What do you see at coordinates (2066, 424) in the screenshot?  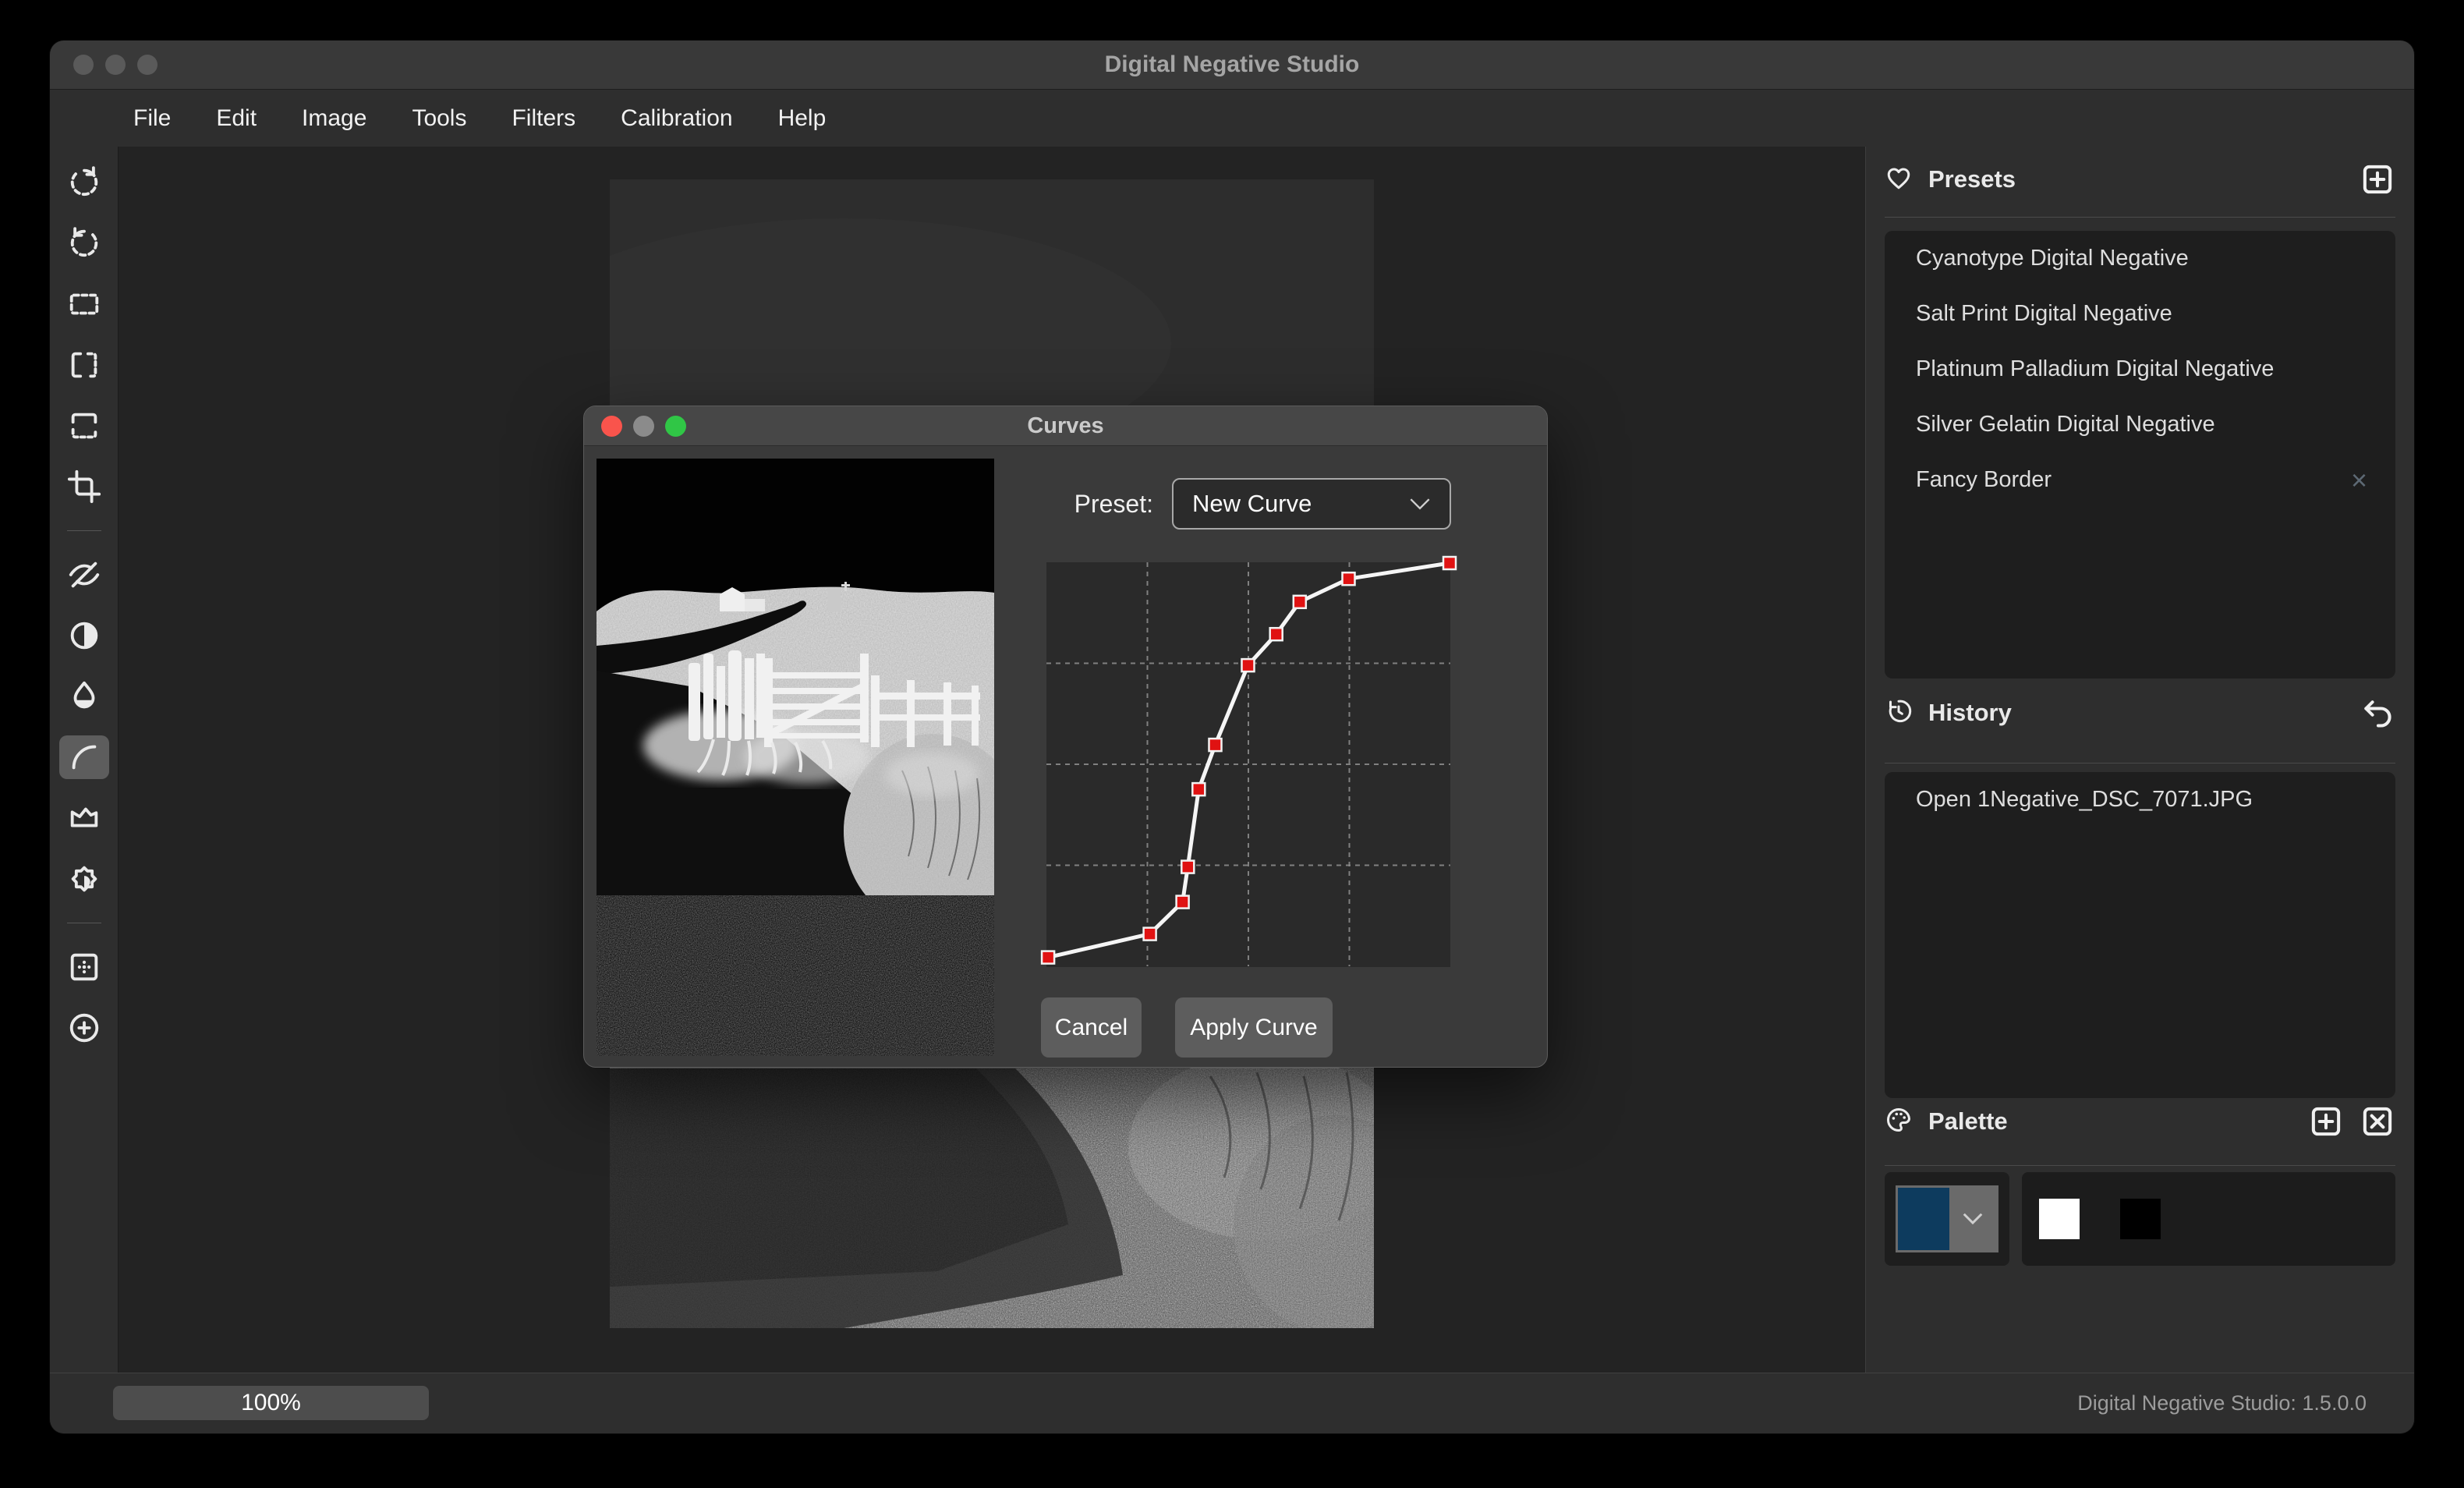 I see `preset-label: Silver Gelatin Digital Negative` at bounding box center [2066, 424].